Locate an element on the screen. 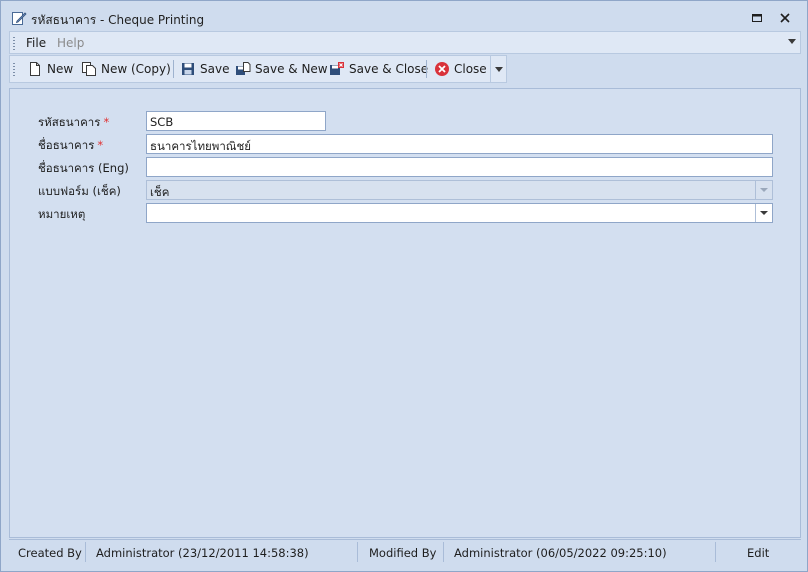 The image size is (808, 572). bank-name-eng-field is located at coordinates (459, 167).